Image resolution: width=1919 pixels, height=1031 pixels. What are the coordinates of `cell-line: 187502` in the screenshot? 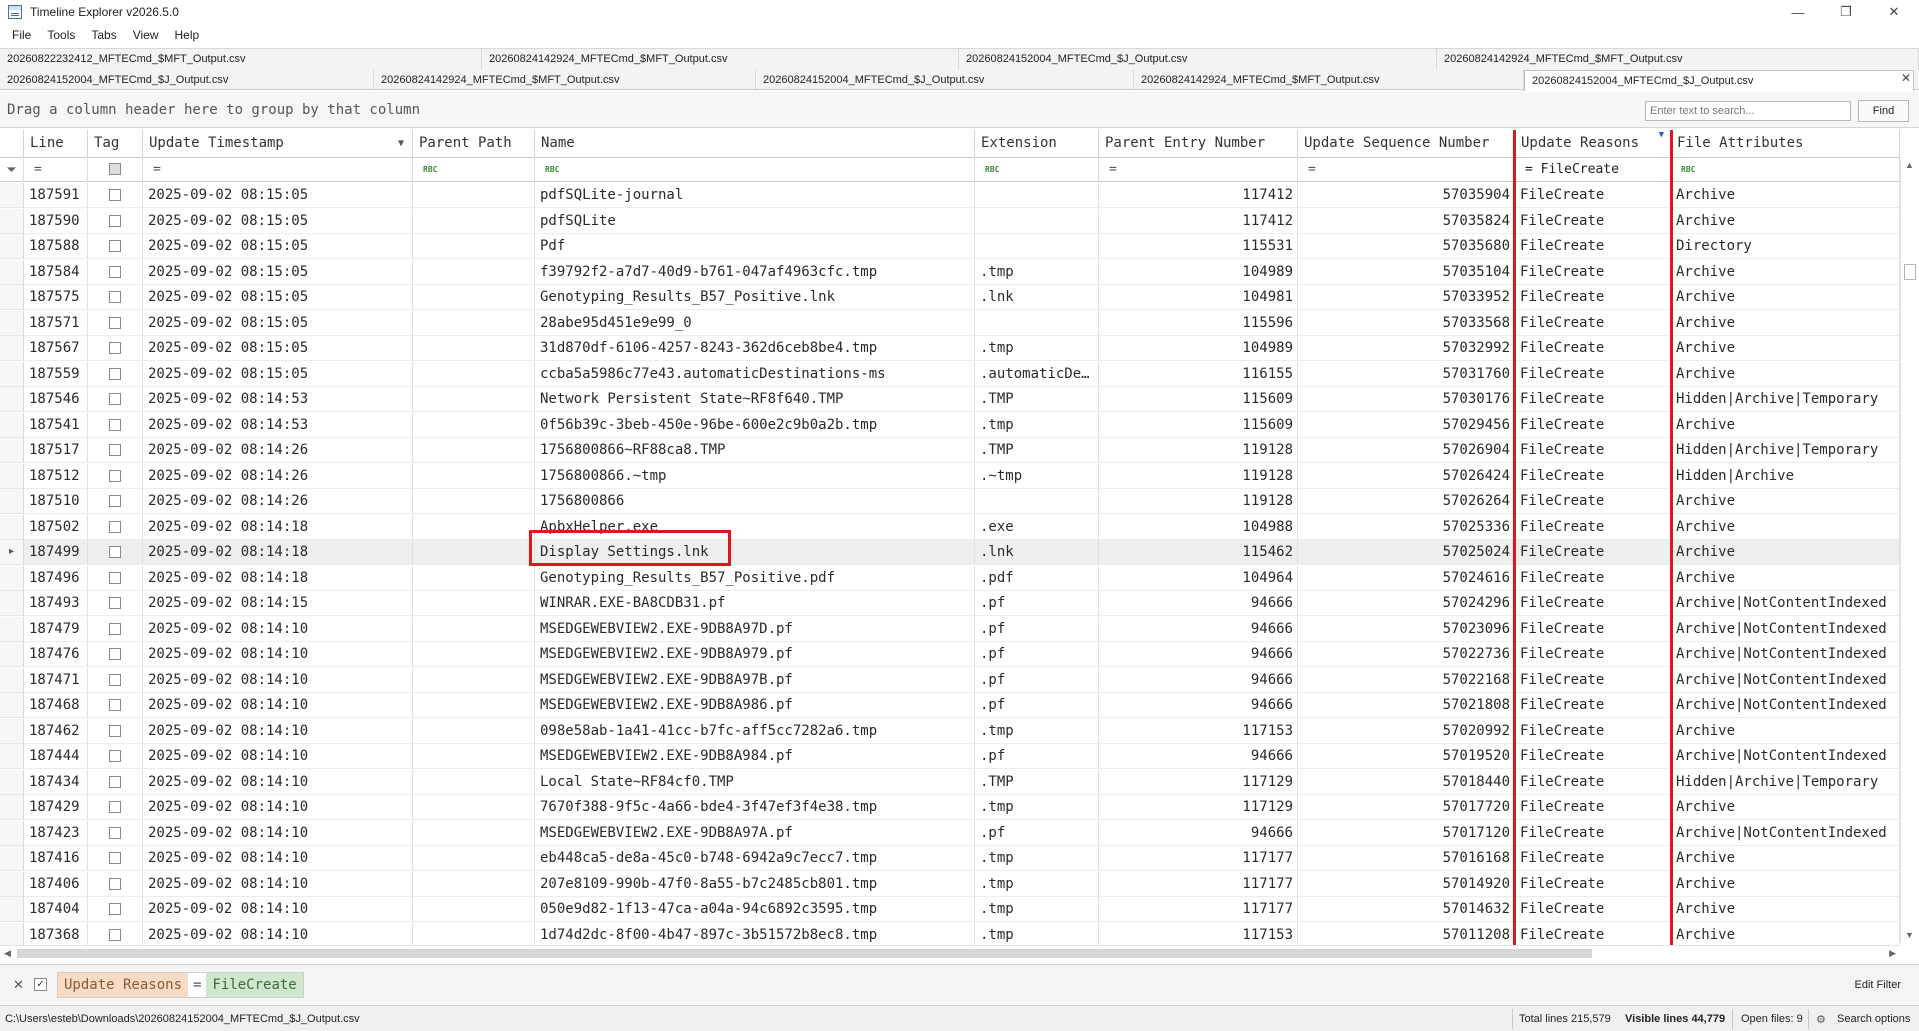 It's located at (56, 527).